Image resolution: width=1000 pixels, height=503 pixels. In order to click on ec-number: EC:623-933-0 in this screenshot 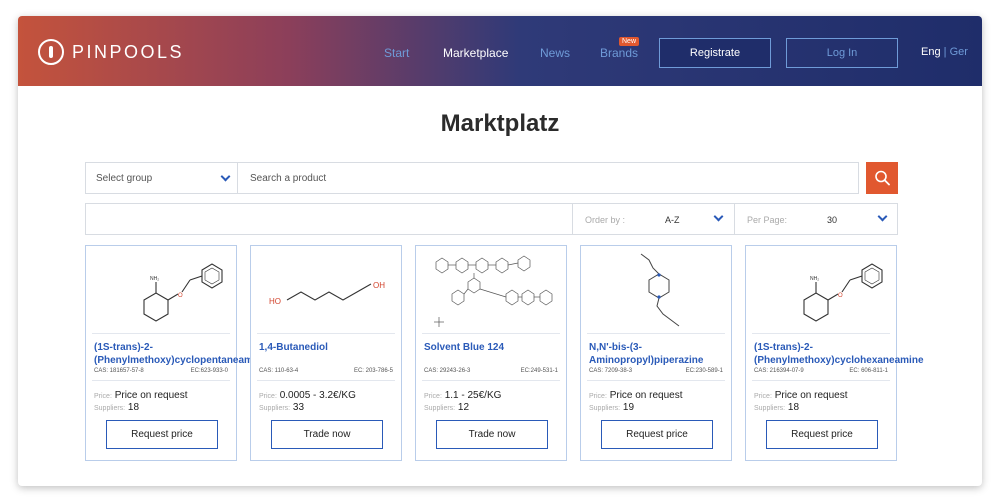, I will do `click(209, 371)`.